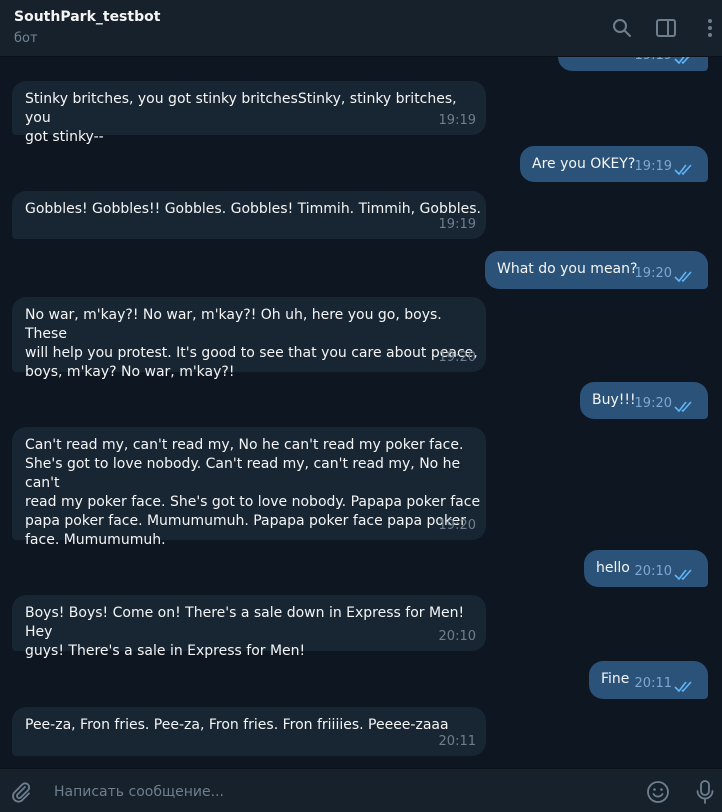 Image resolution: width=722 pixels, height=812 pixels. I want to click on sidebar-toggle-icon, so click(666, 28).